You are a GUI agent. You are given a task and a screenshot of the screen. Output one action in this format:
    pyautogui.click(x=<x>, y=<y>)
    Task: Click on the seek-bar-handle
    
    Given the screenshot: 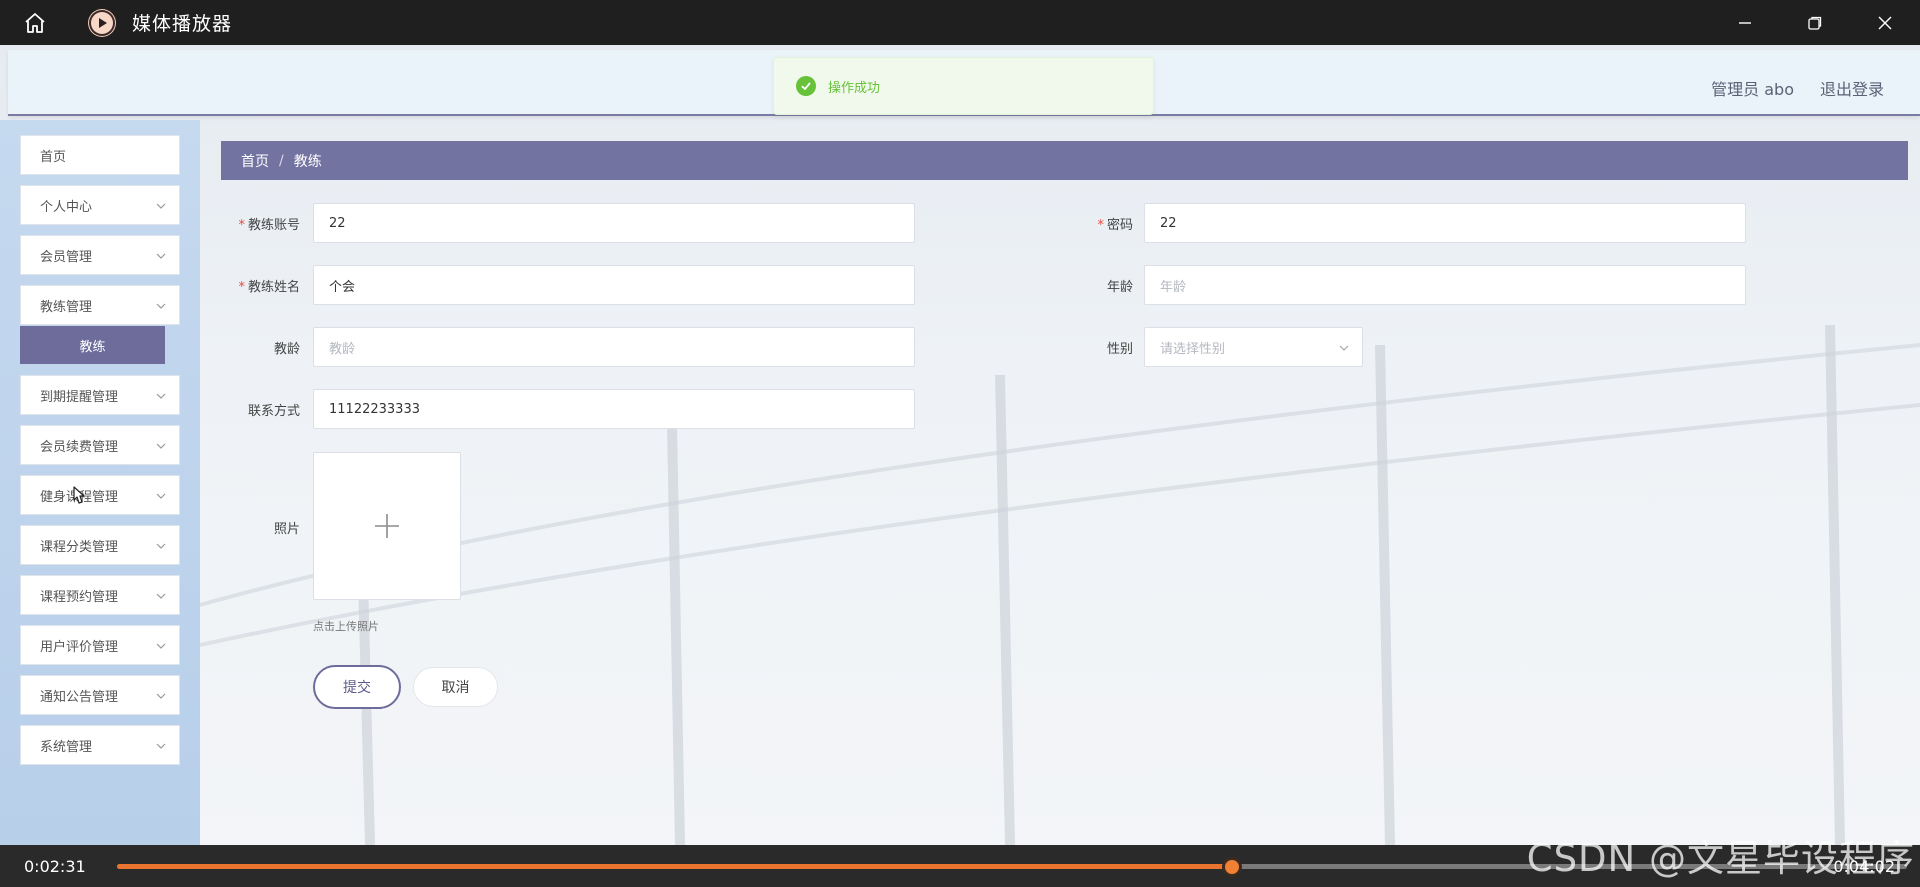 What is the action you would take?
    pyautogui.click(x=1232, y=867)
    